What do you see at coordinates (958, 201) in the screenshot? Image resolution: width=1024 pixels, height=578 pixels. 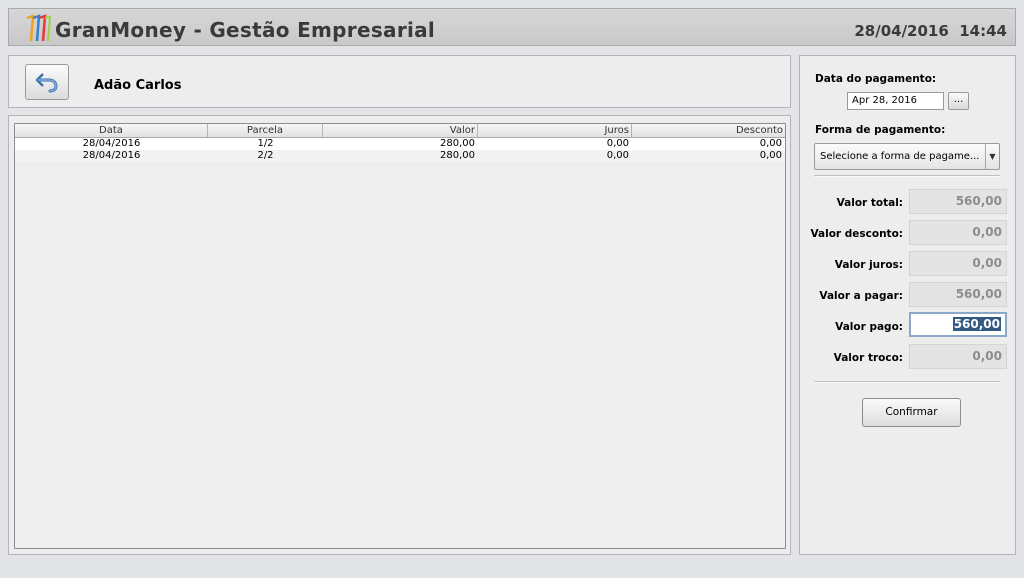 I see `valor-total-field: 560,00` at bounding box center [958, 201].